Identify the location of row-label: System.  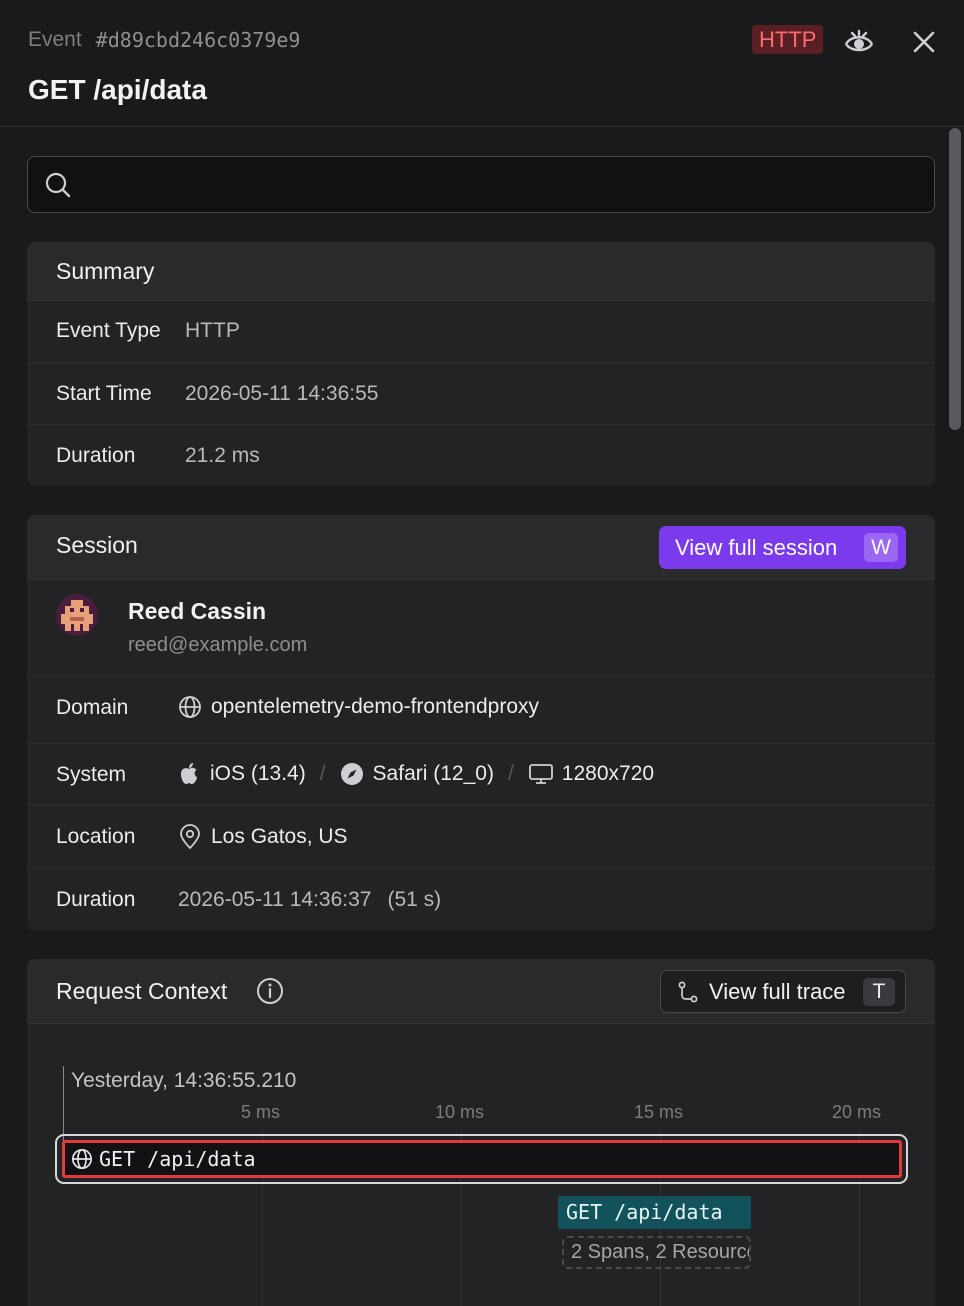
(91, 774).